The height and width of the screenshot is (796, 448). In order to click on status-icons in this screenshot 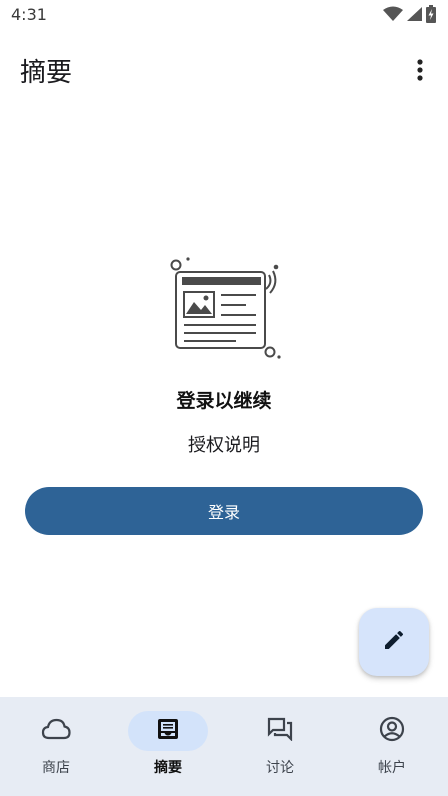, I will do `click(409, 16)`.